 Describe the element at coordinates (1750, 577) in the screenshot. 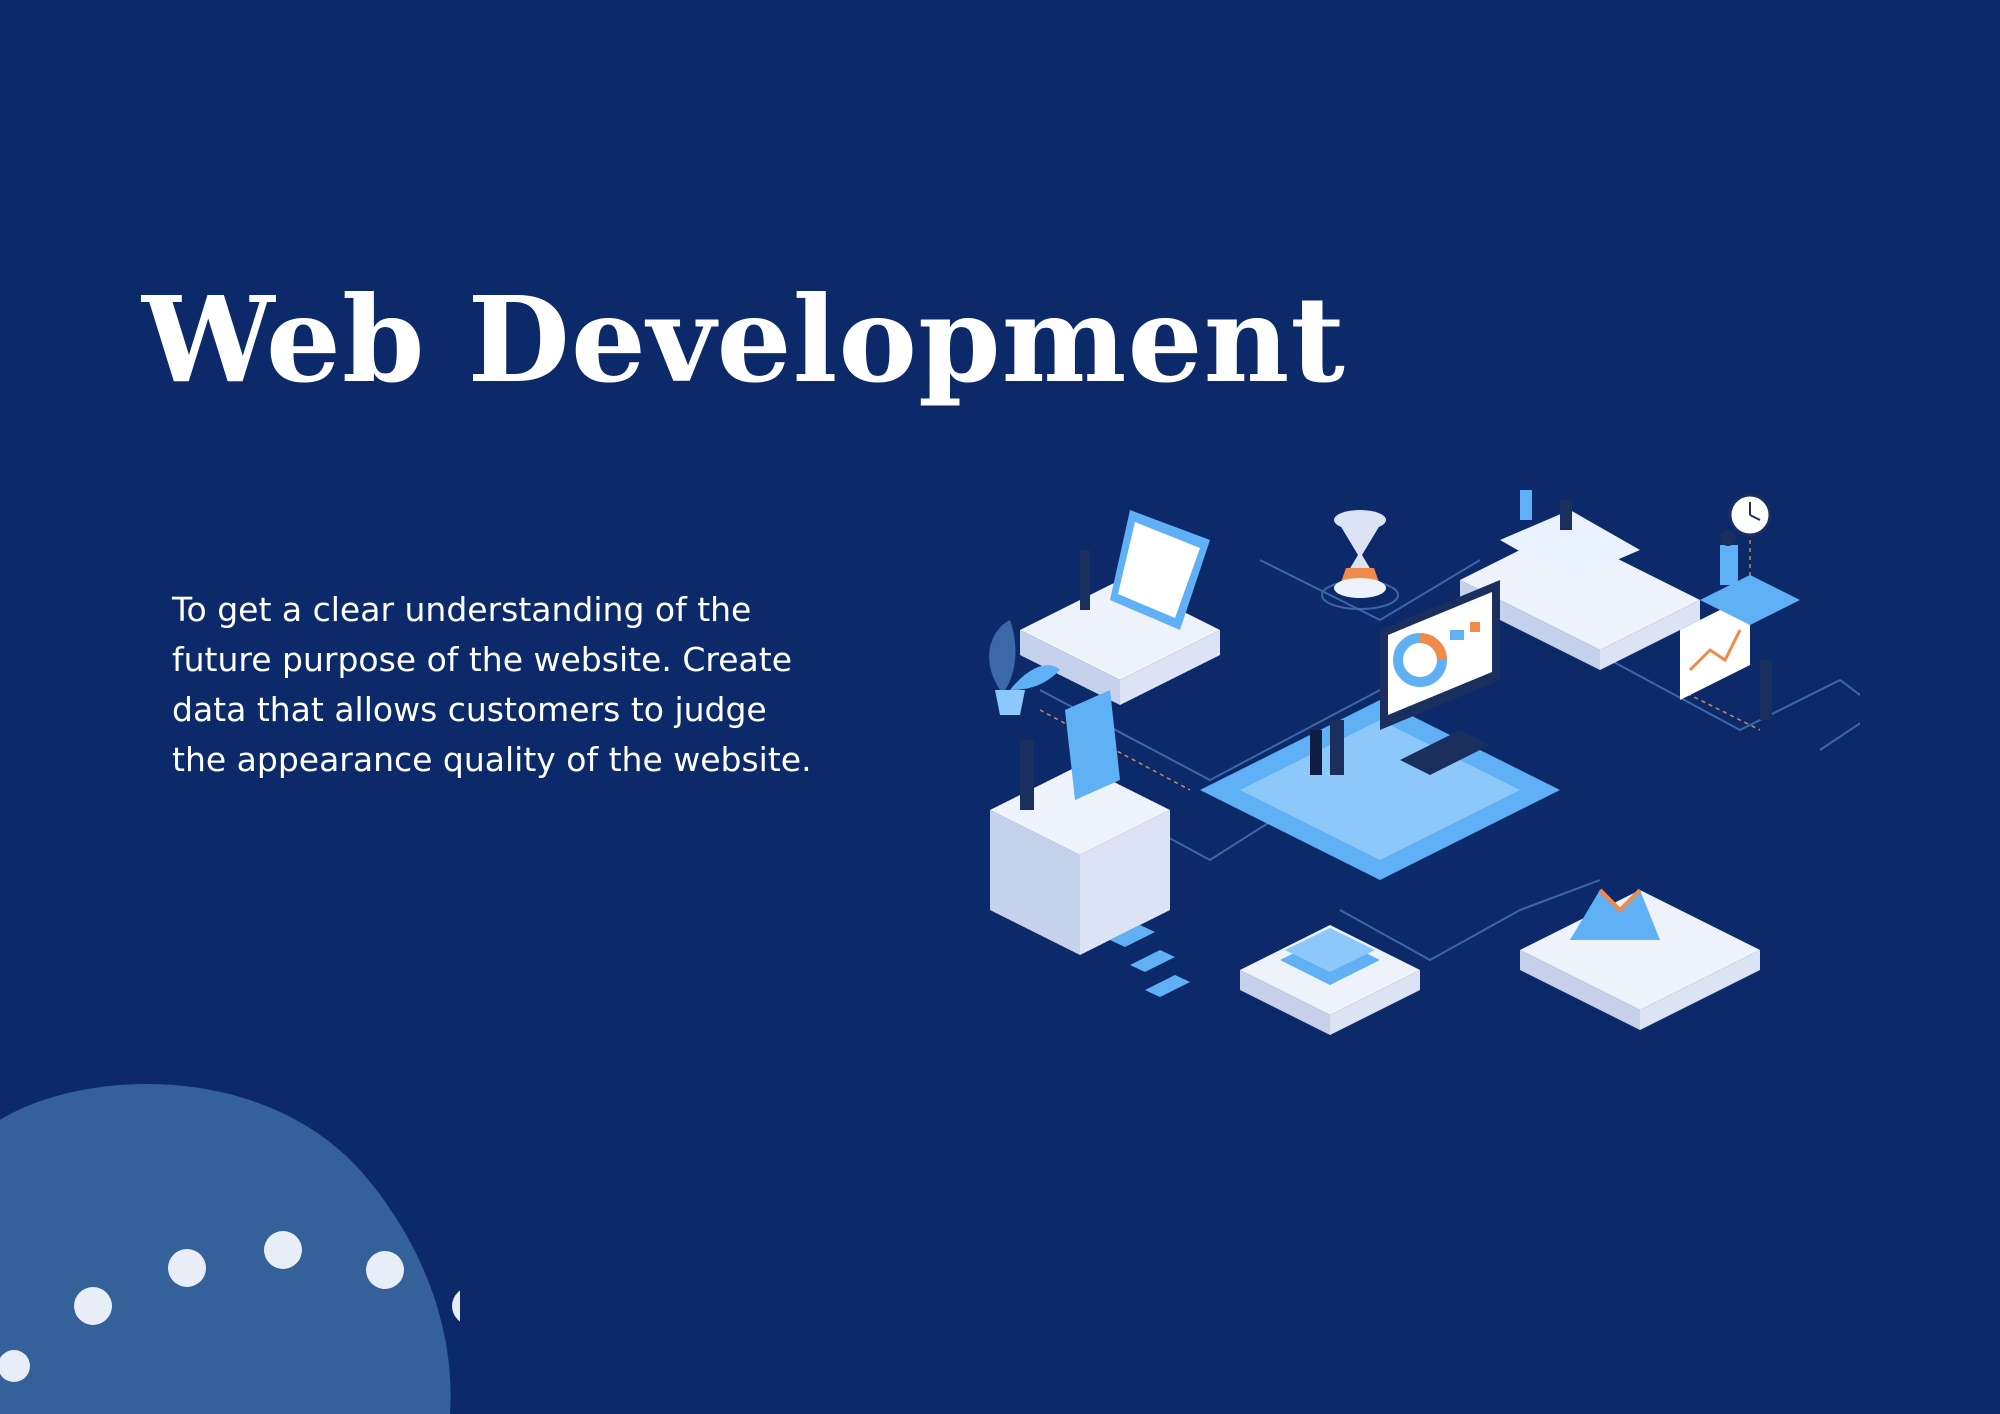

I see `laptop-person-icon` at that location.